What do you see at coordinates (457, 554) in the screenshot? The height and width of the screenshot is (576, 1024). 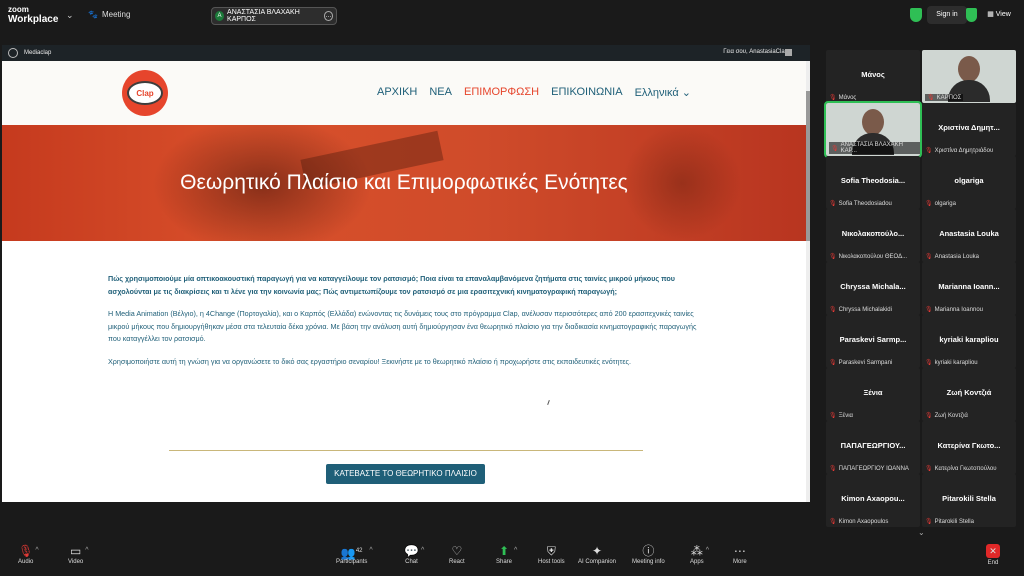 I see `react-button: ♡ React` at bounding box center [457, 554].